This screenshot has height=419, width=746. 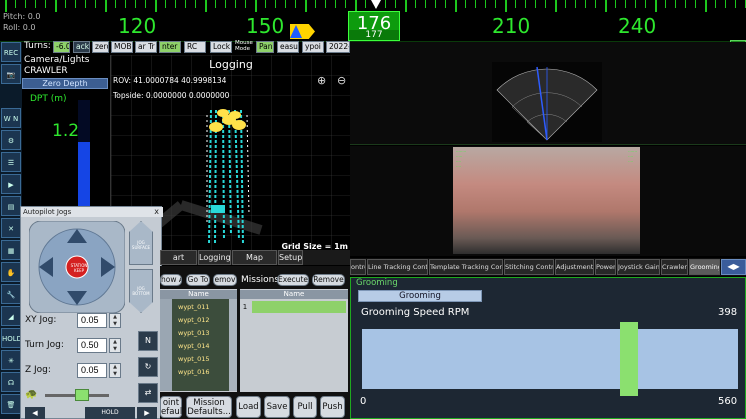 I want to click on rc-dropdown: RC, so click(x=195, y=47).